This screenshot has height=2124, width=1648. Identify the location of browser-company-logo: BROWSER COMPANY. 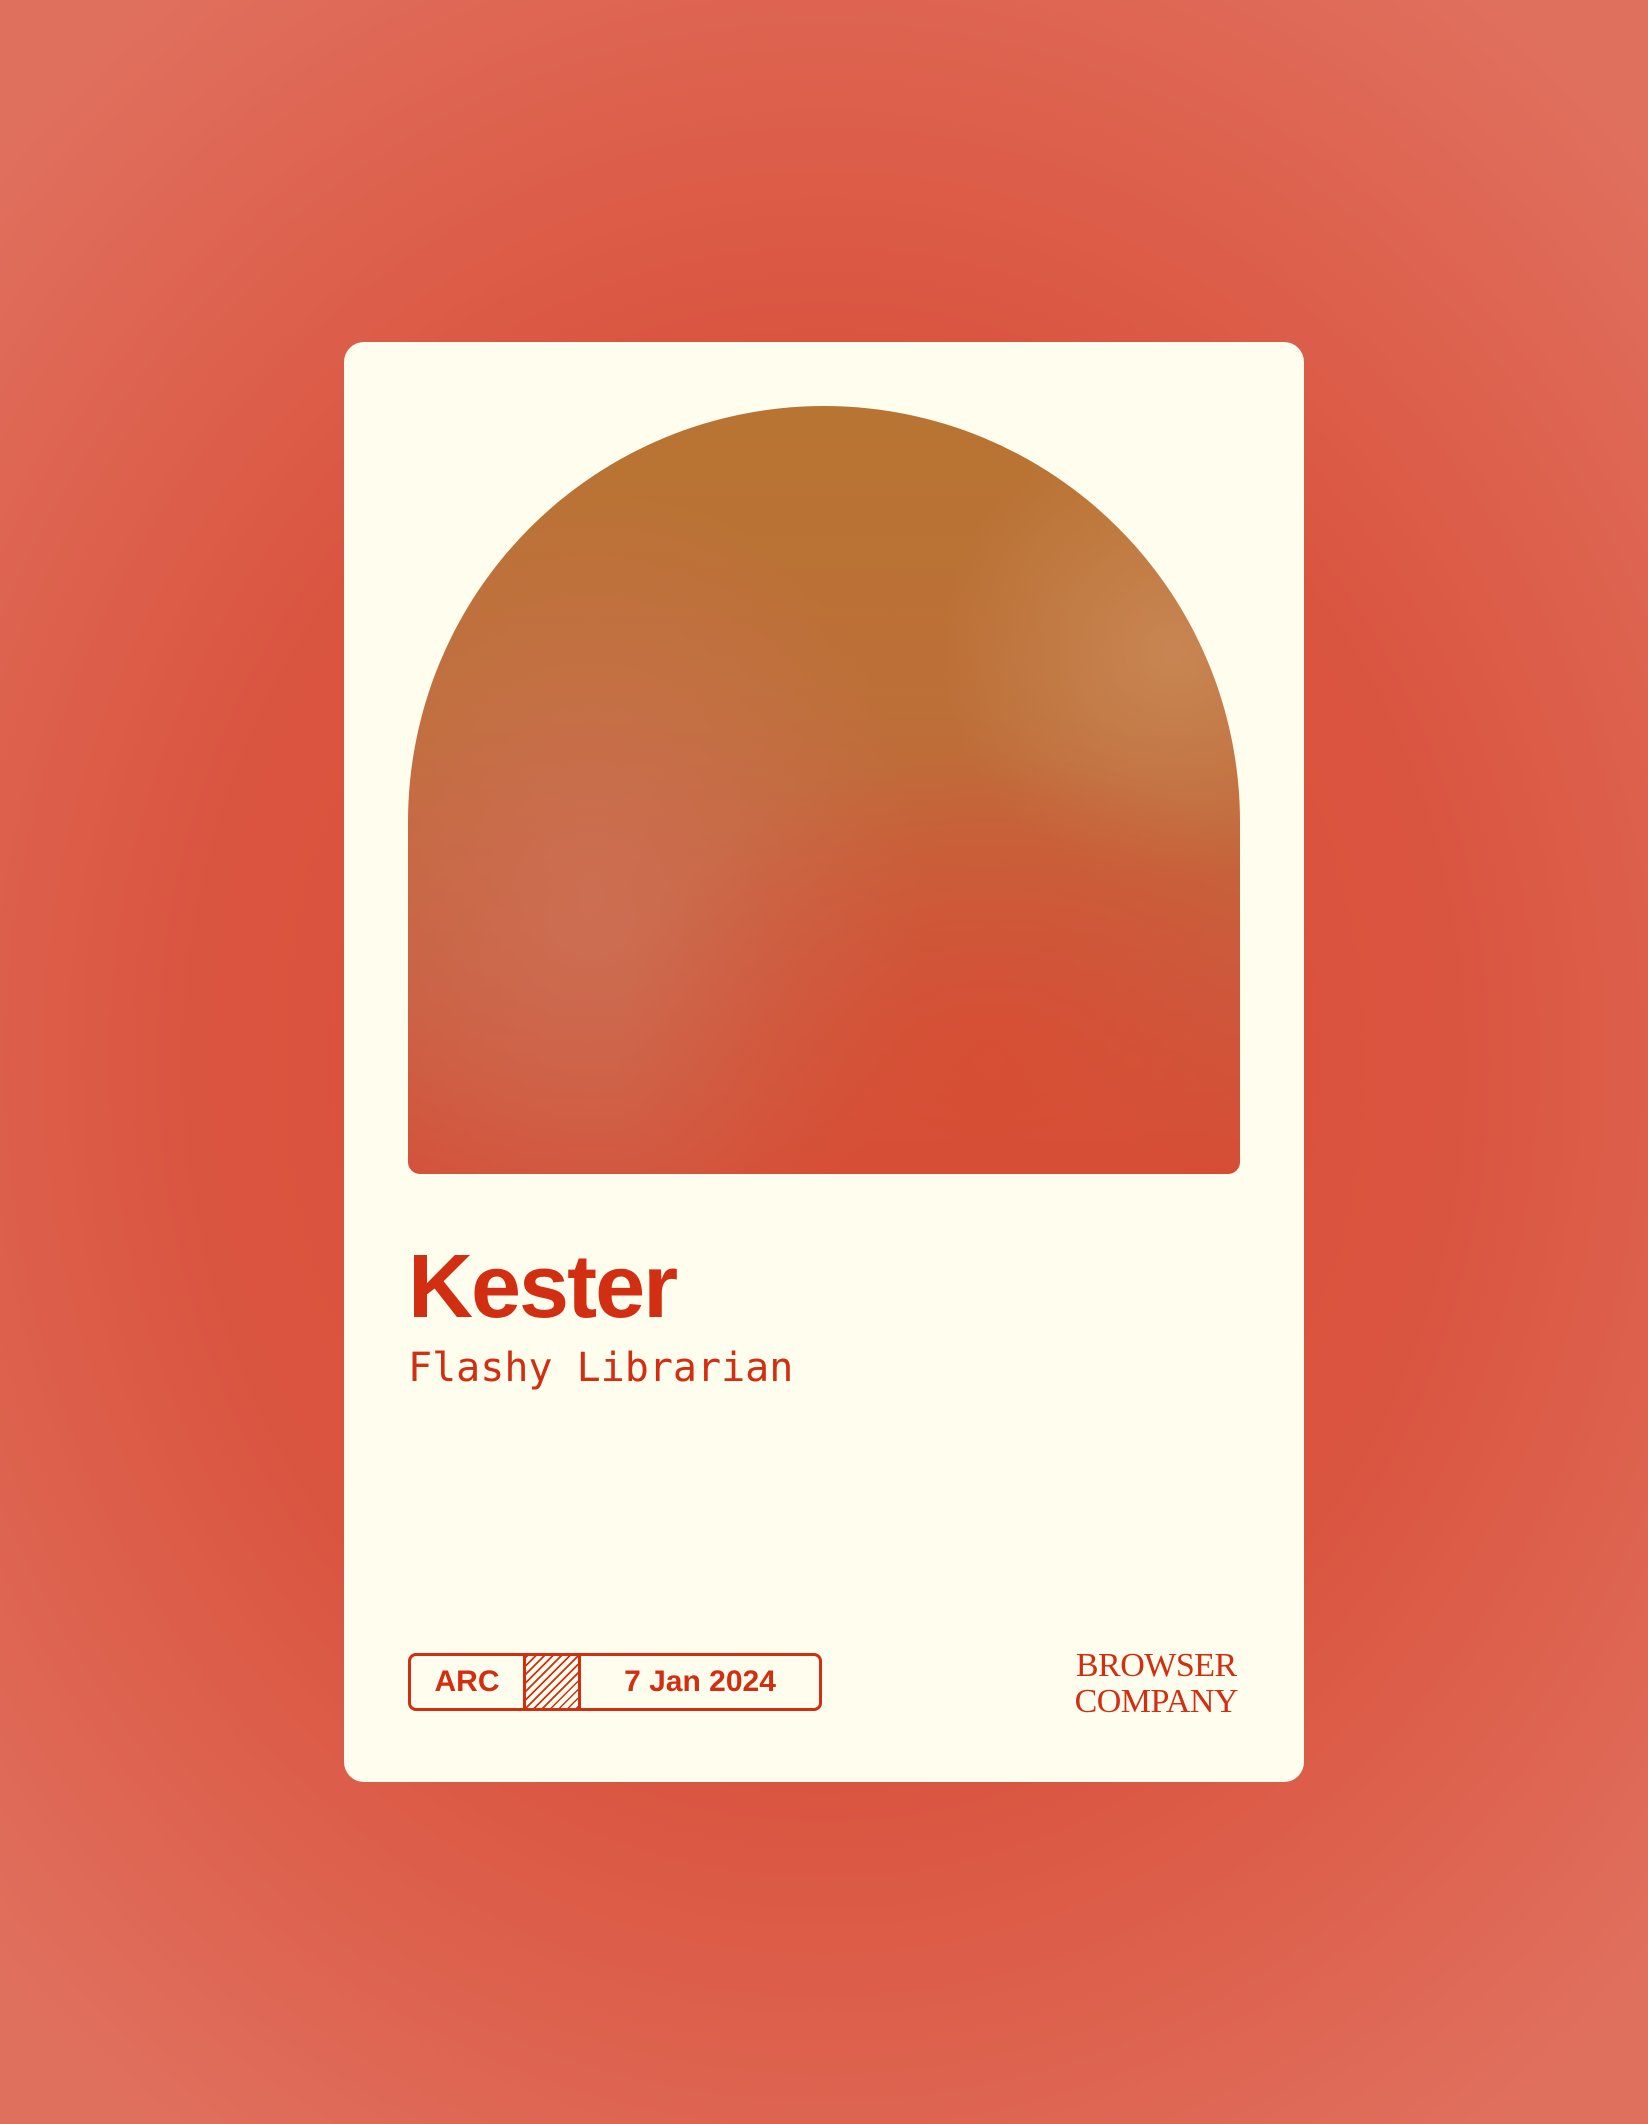
(1156, 1683).